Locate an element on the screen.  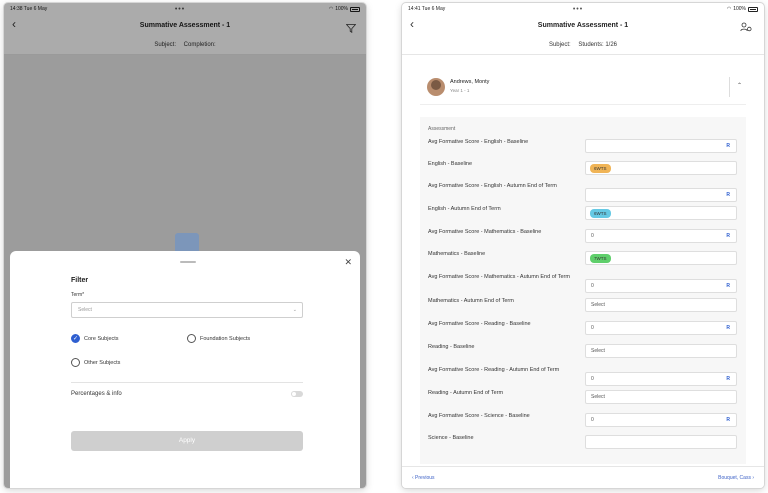
next-student-link: Bouquet, Cass › is located at coordinates (736, 478).